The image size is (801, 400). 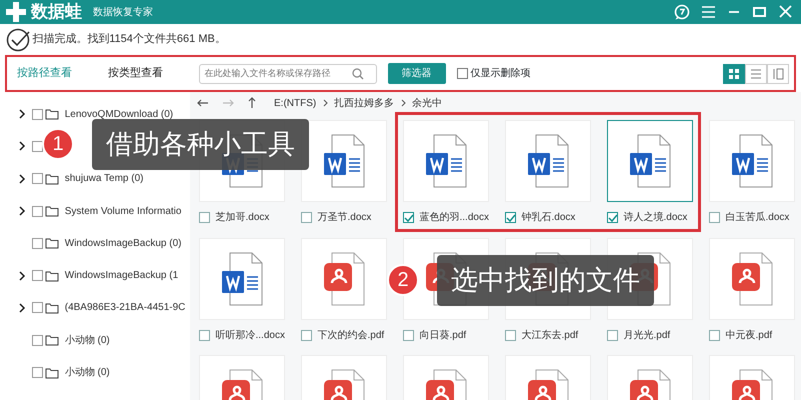 I want to click on callout-tooltip: 借助各种小工具, so click(x=200, y=144).